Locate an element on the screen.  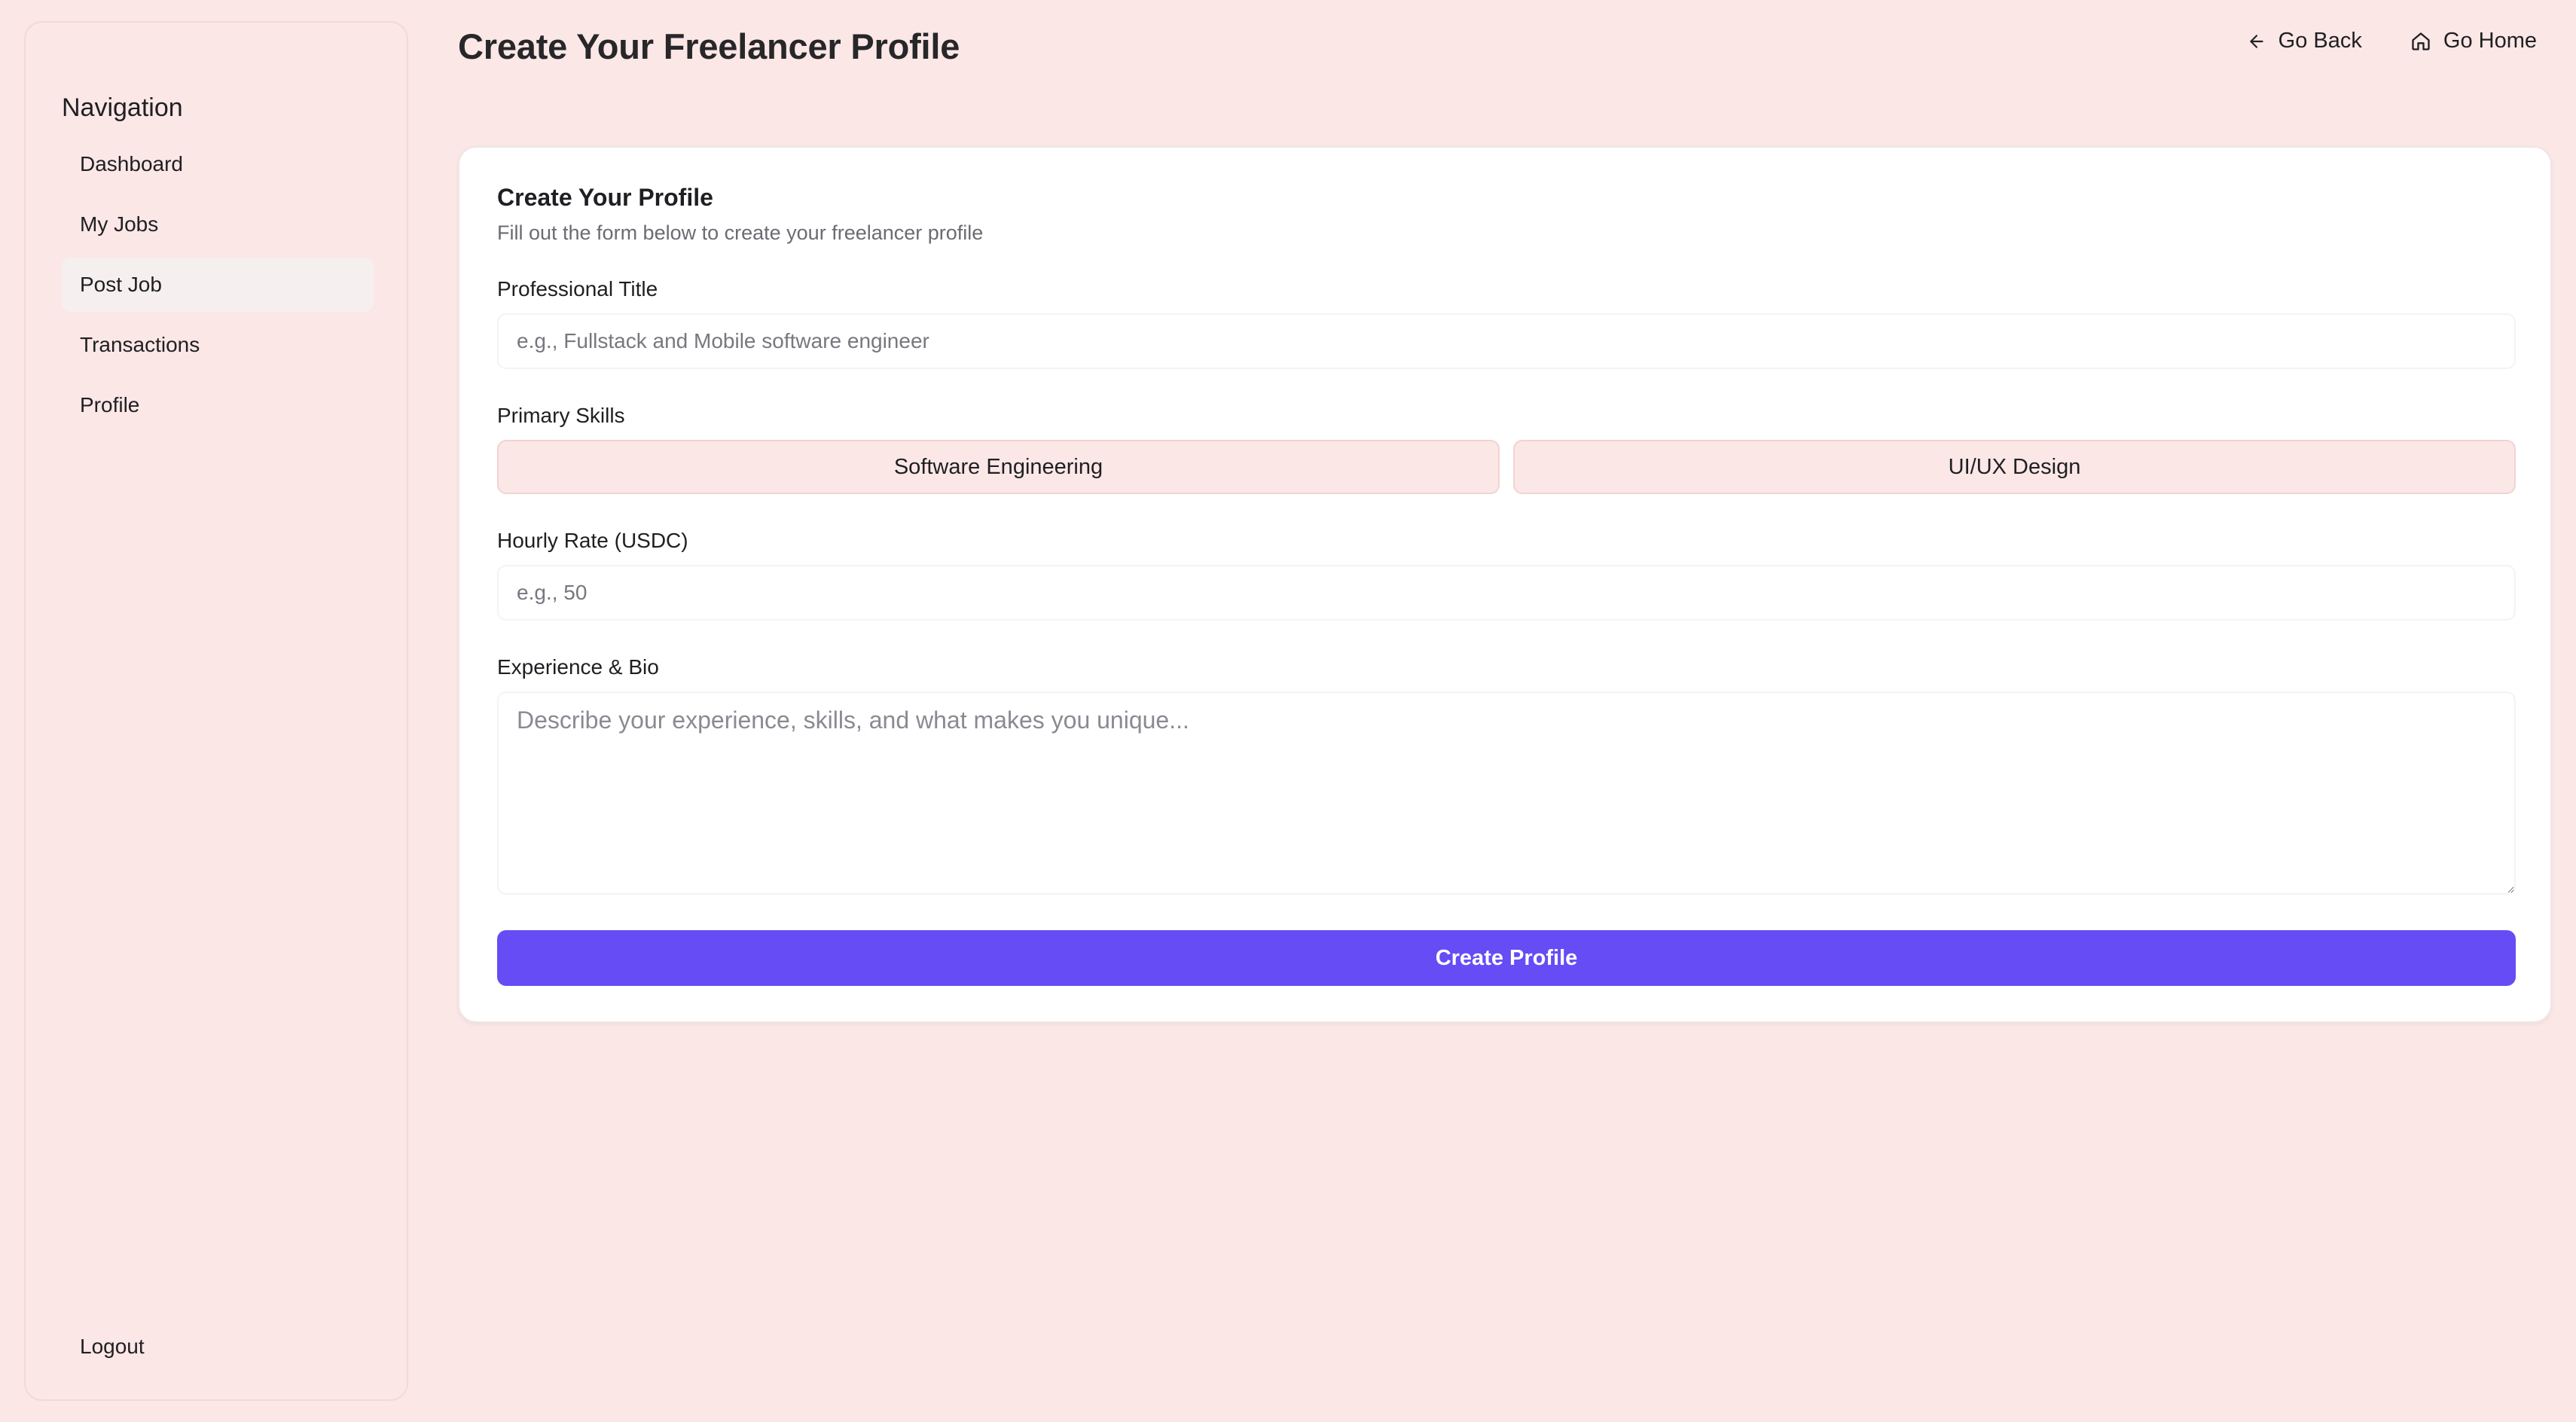
skill-software-engineering-button: Software Engineering is located at coordinates (999, 467).